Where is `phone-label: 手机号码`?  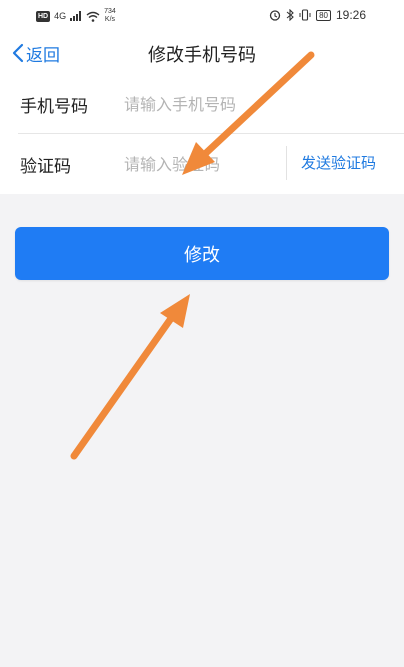 phone-label: 手机号码 is located at coordinates (54, 107).